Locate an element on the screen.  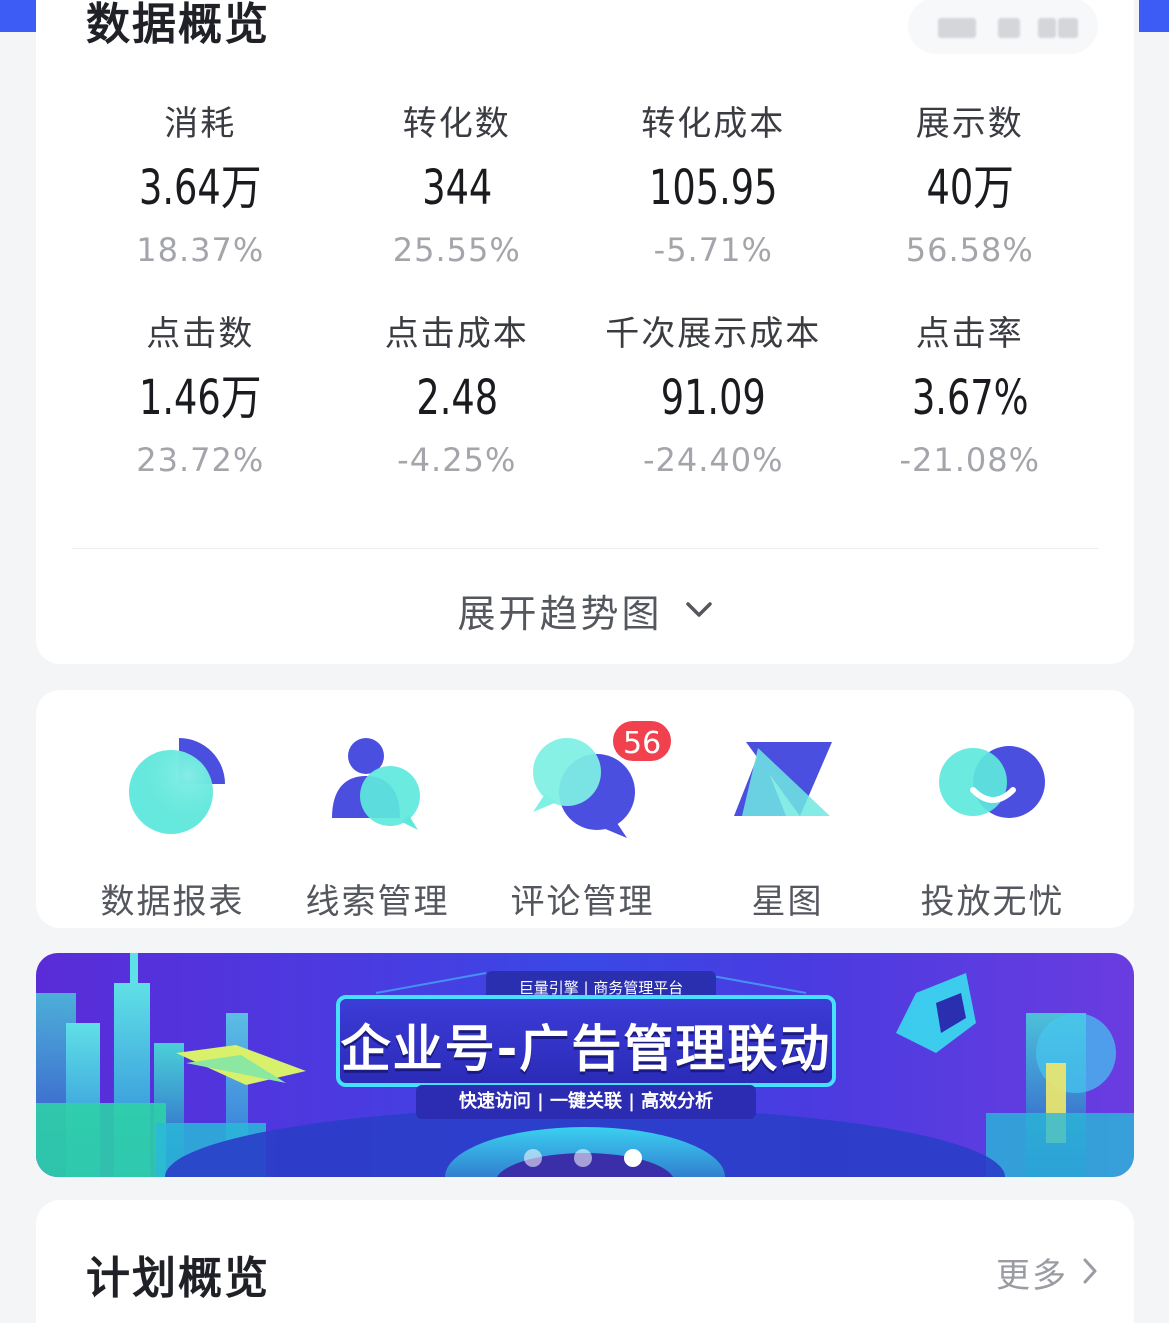
users-icon is located at coordinates (378, 786).